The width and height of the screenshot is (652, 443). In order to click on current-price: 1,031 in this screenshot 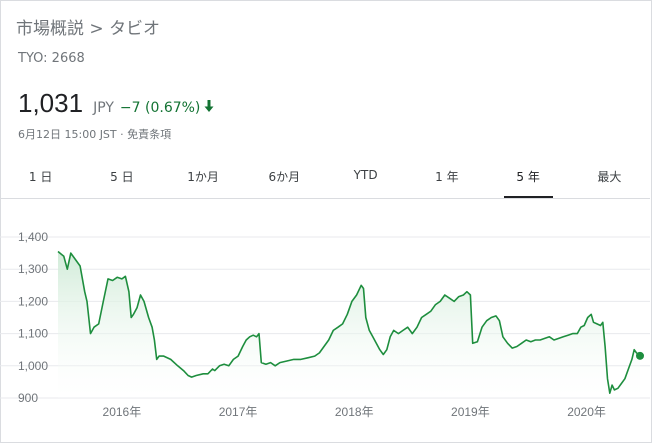, I will do `click(51, 103)`.